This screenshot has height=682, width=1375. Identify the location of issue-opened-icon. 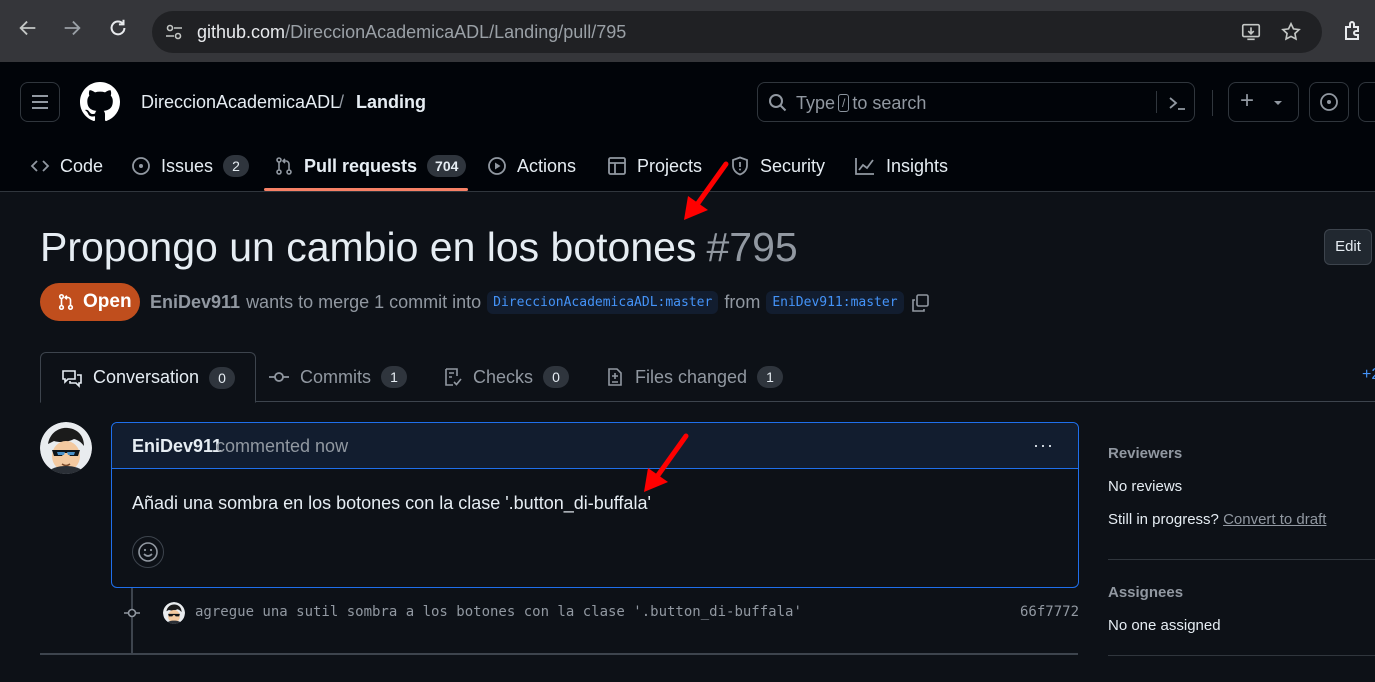
(1329, 102).